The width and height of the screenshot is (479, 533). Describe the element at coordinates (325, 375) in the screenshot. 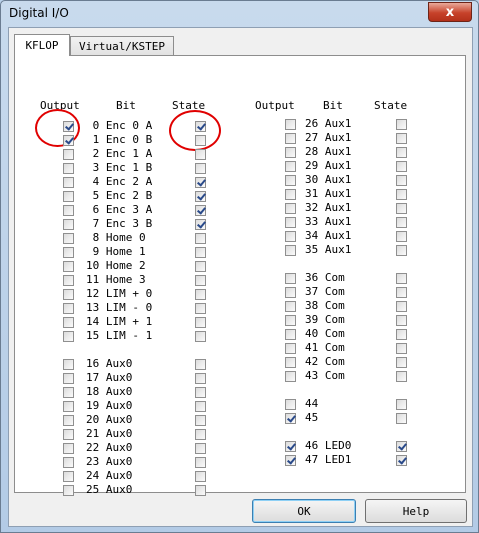

I see `bit-label: 43 Com` at that location.